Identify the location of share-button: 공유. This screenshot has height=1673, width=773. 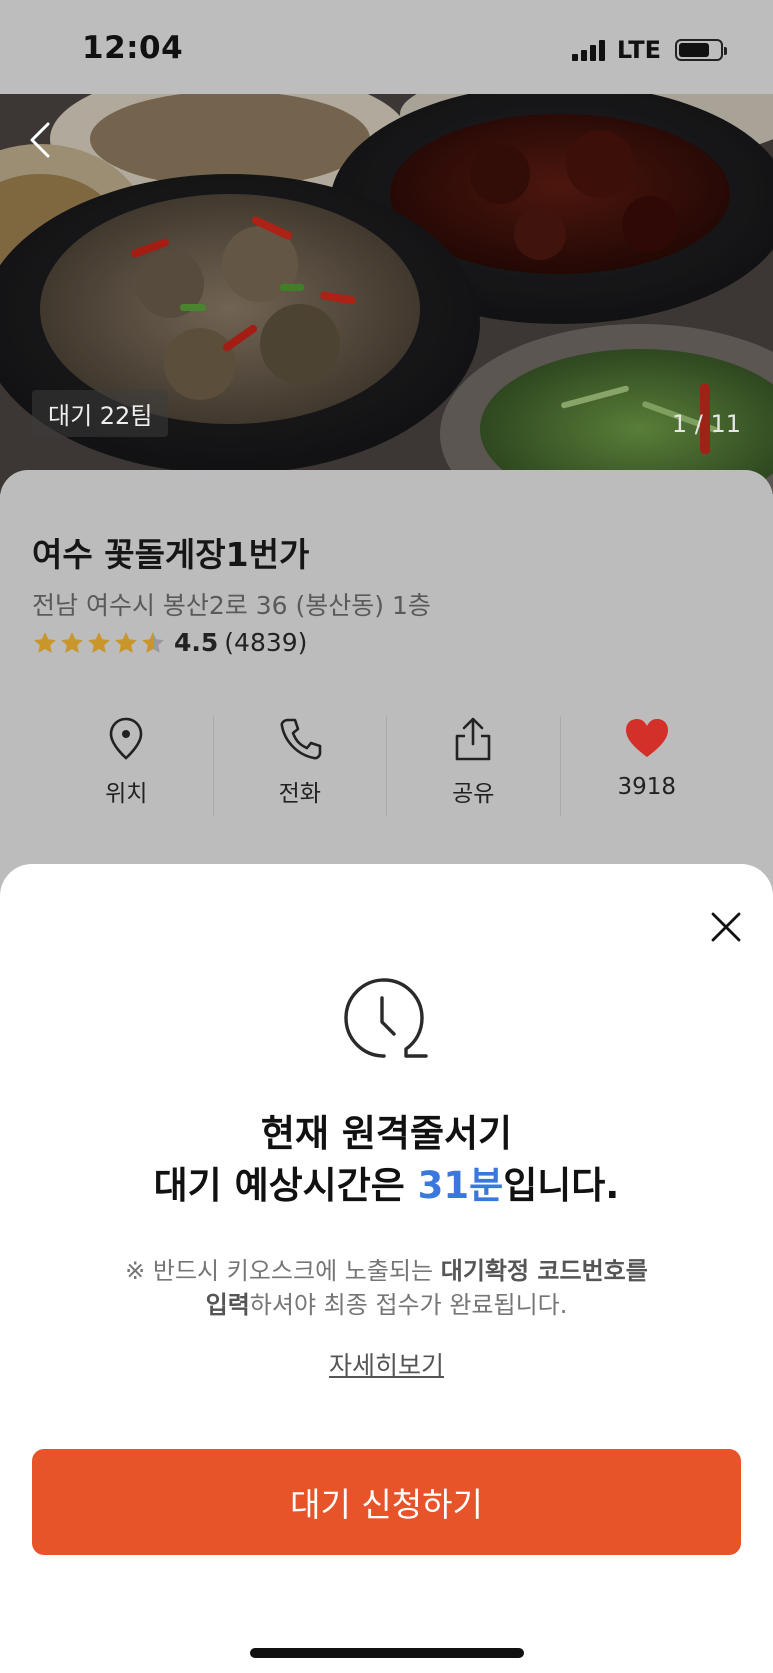
(474, 766).